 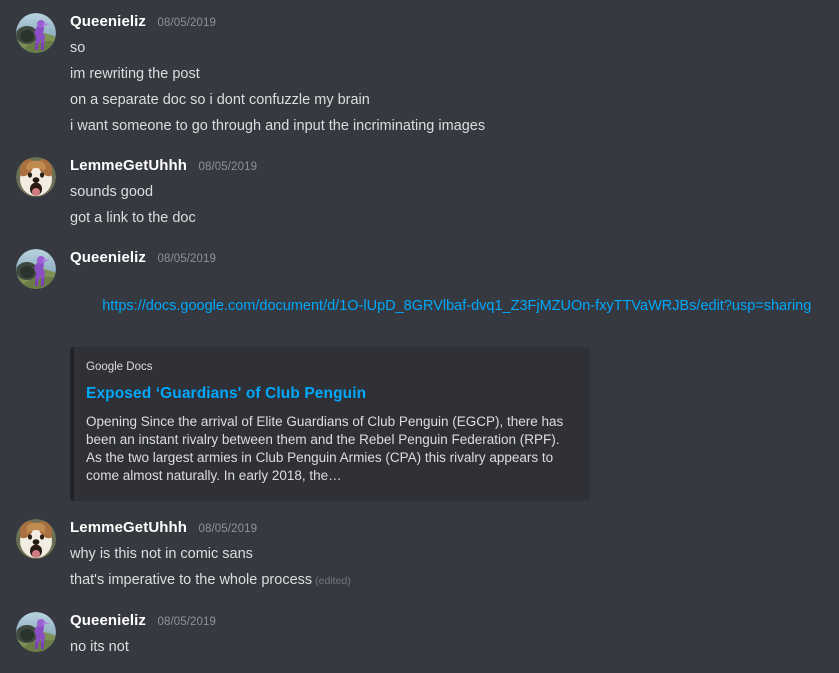 What do you see at coordinates (133, 218) in the screenshot?
I see `message-text: got a link to the doc` at bounding box center [133, 218].